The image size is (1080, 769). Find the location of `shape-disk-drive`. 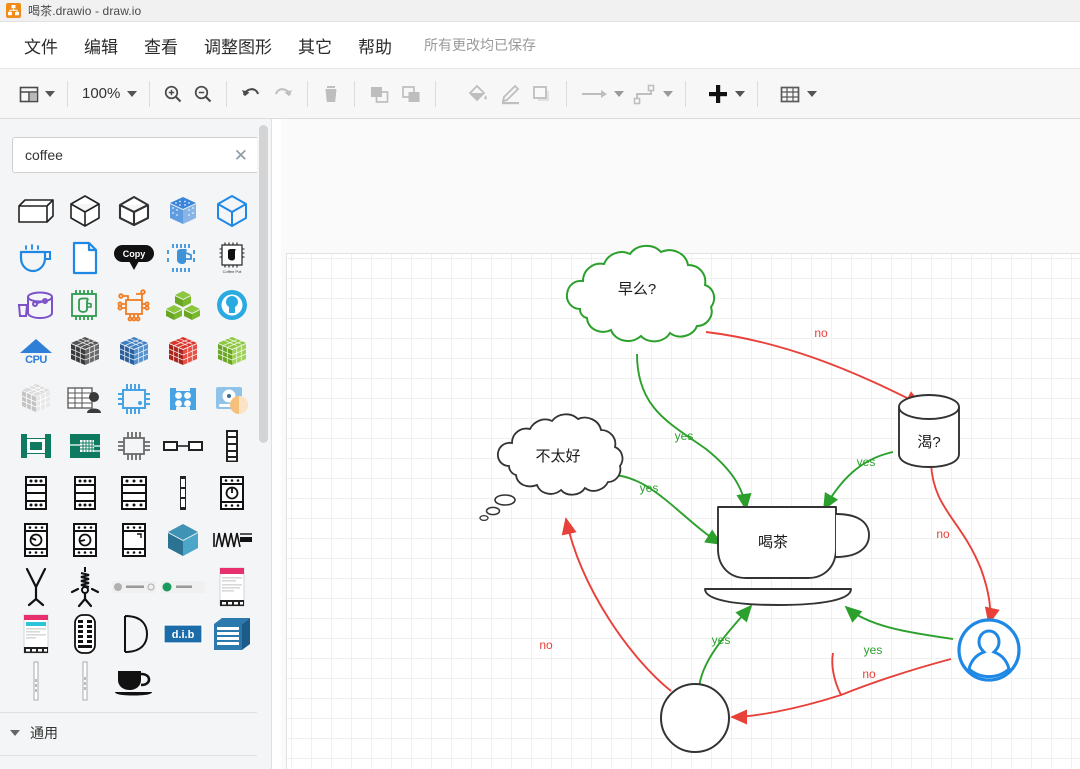

shape-disk-drive is located at coordinates (232, 398).